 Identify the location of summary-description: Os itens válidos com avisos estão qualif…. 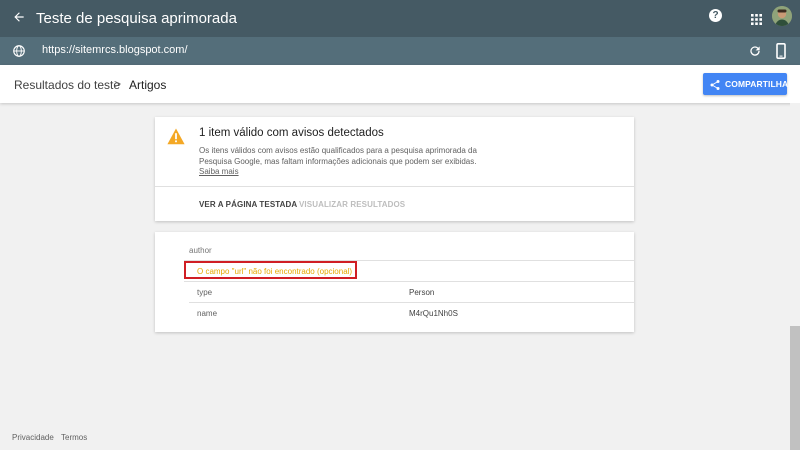
(338, 156).